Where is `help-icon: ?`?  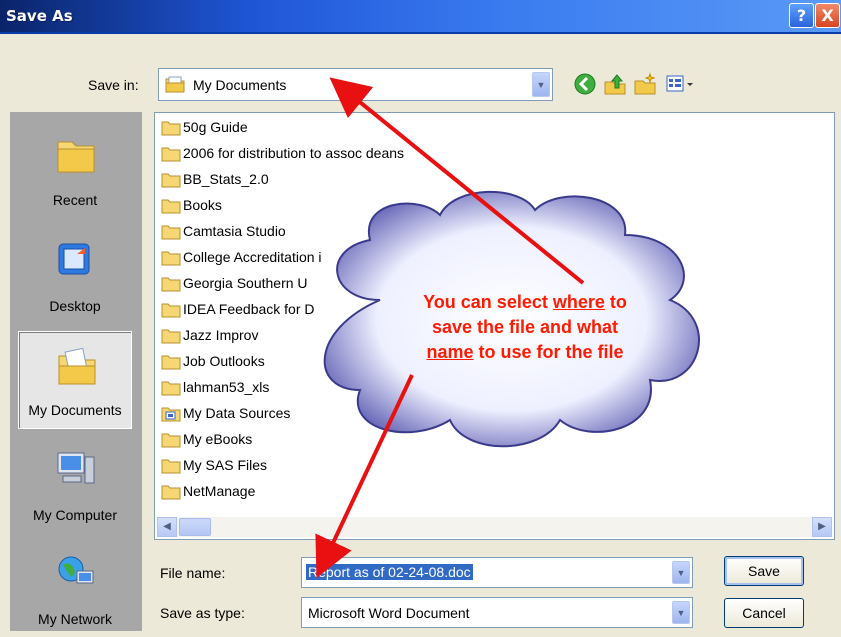 help-icon: ? is located at coordinates (801, 15).